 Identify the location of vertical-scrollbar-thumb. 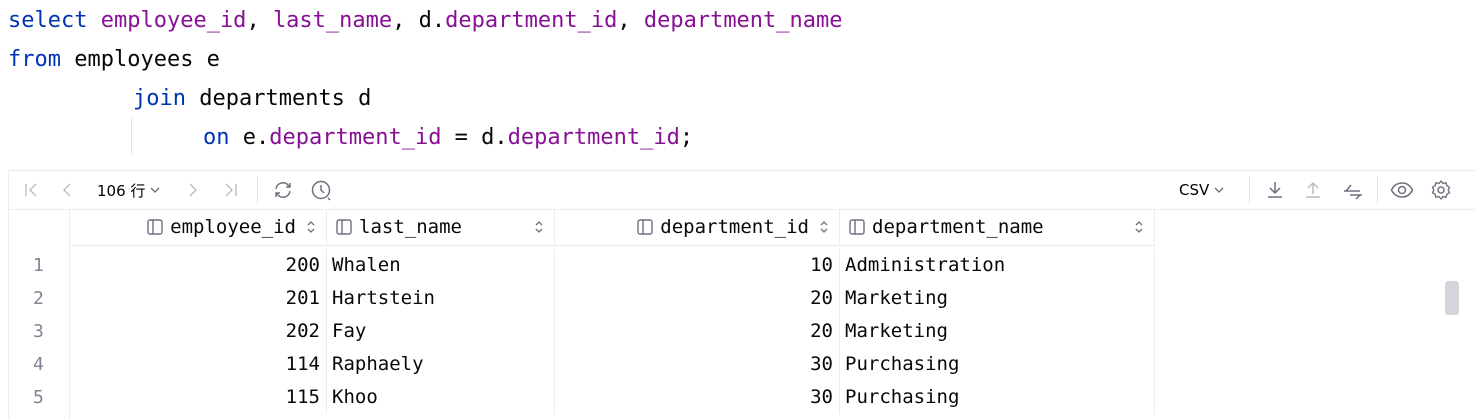
(1452, 298).